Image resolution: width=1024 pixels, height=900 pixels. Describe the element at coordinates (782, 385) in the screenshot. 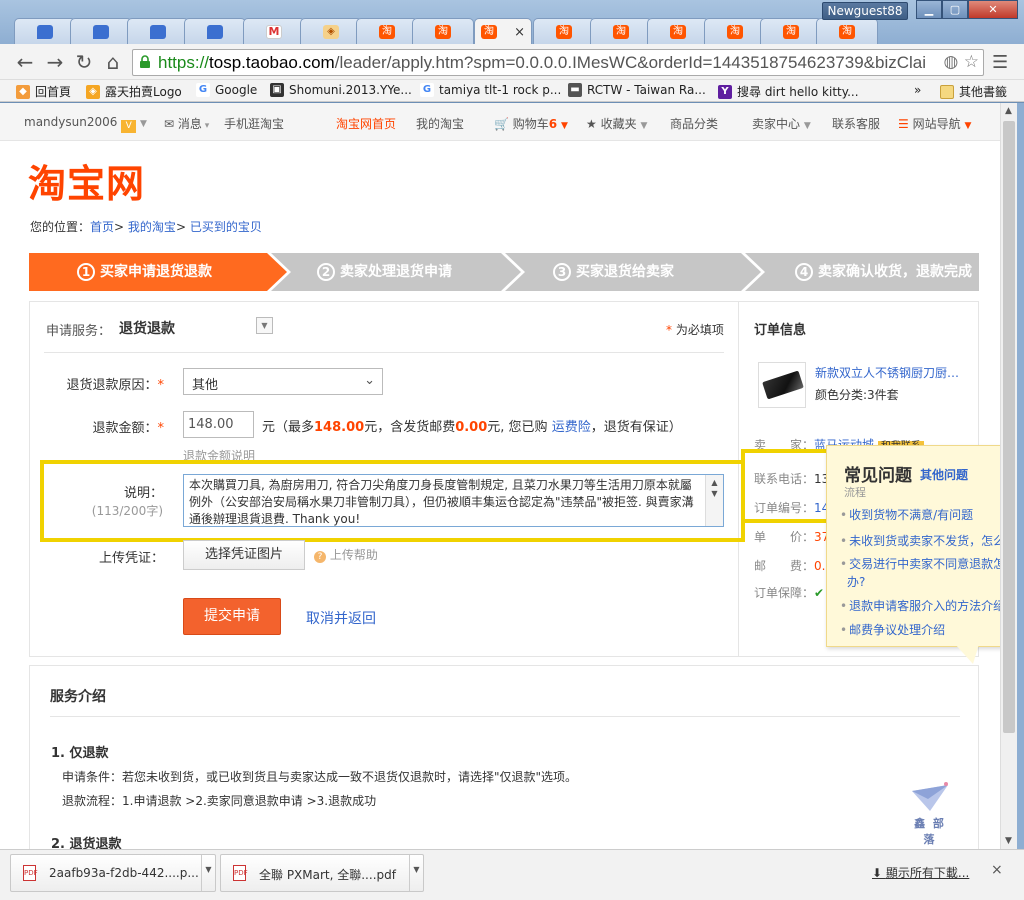

I see `product-thumbnail` at that location.